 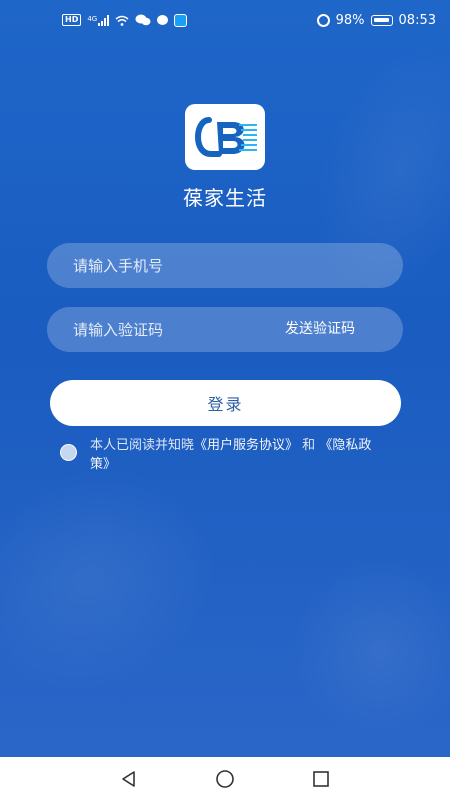 What do you see at coordinates (225, 403) in the screenshot?
I see `login-button: 登录` at bounding box center [225, 403].